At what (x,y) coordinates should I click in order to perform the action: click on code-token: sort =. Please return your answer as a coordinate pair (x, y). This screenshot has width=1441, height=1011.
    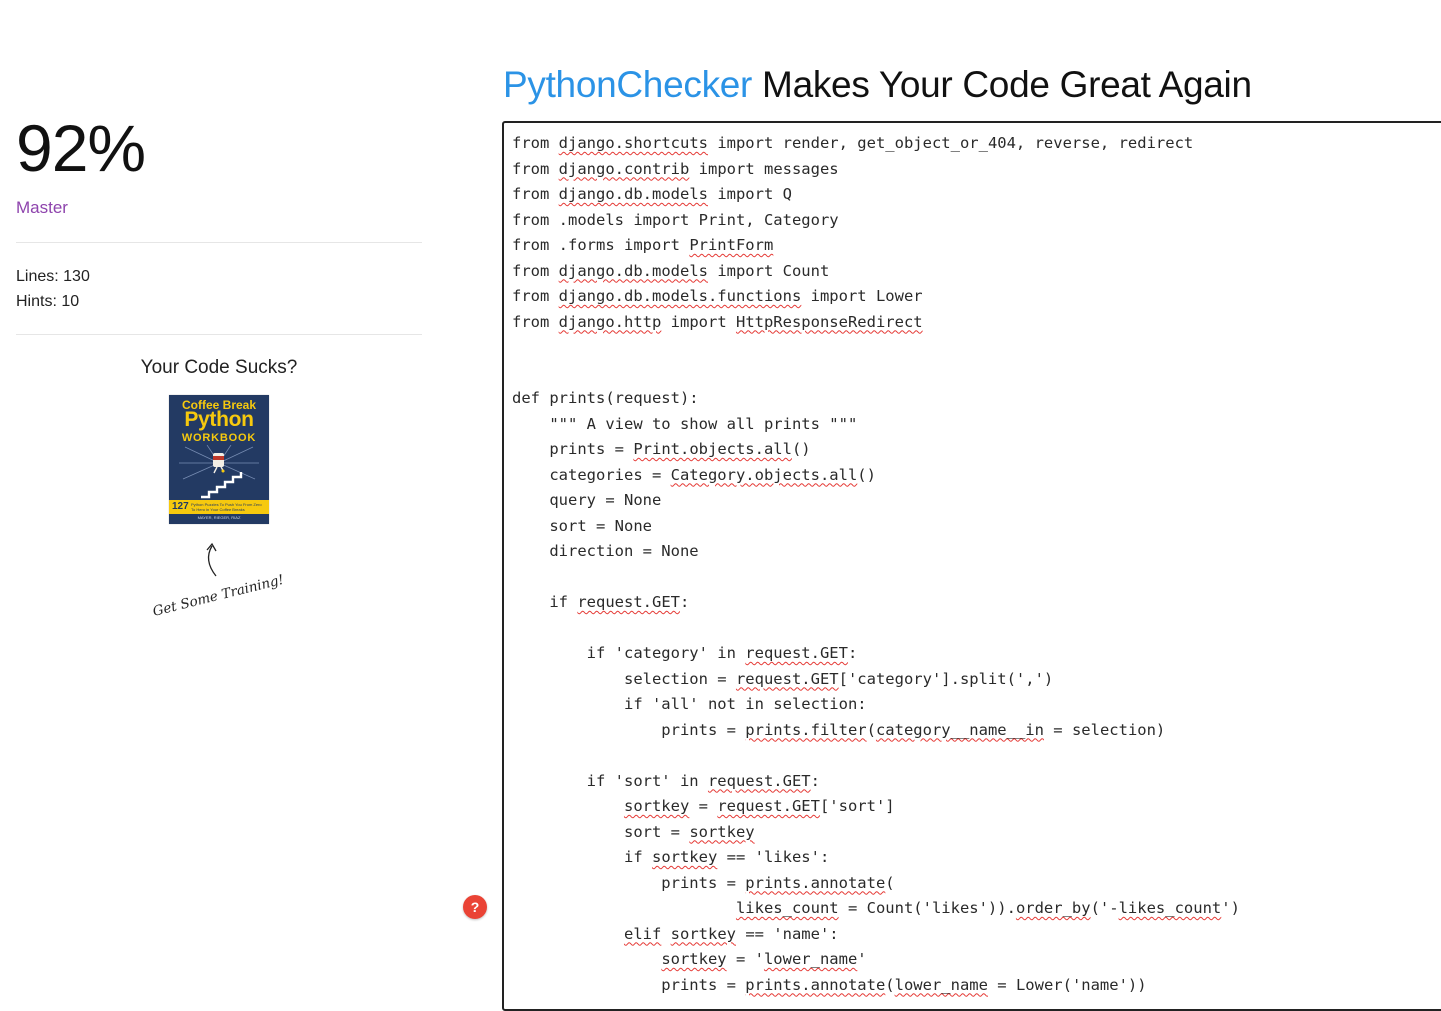
    Looking at the image, I should click on (601, 831).